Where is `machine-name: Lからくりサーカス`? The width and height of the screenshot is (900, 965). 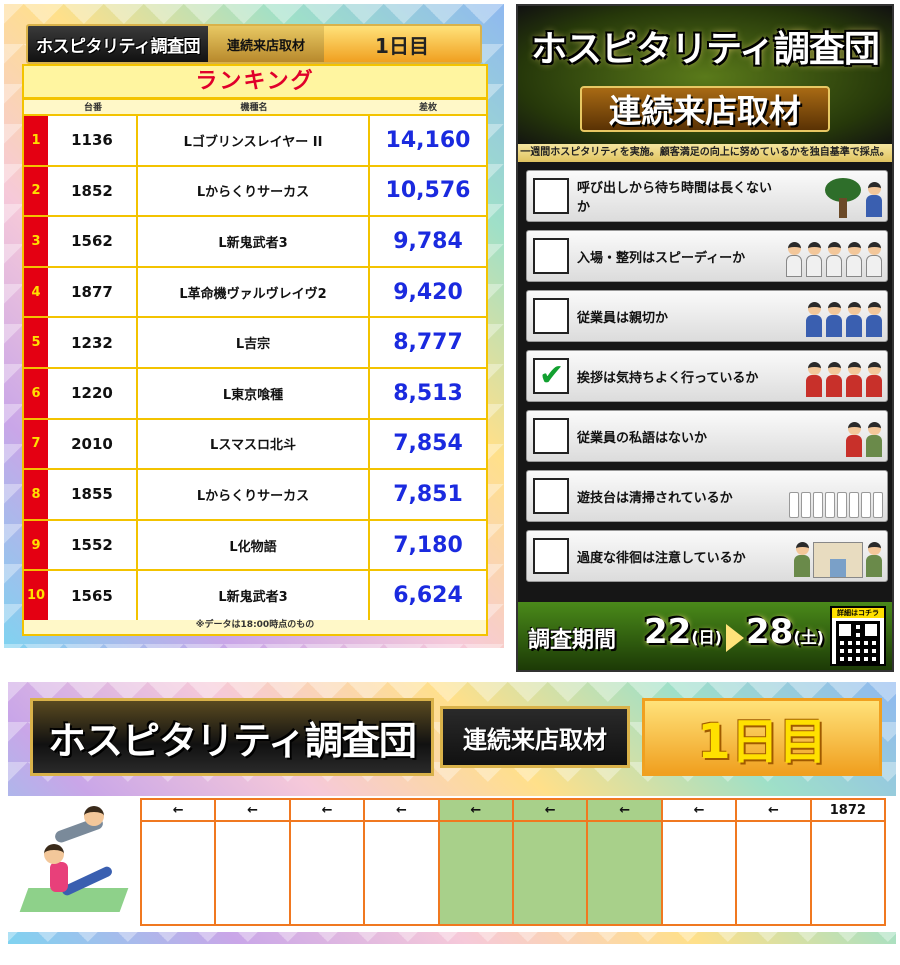 machine-name: Lからくりサーカス is located at coordinates (254, 494).